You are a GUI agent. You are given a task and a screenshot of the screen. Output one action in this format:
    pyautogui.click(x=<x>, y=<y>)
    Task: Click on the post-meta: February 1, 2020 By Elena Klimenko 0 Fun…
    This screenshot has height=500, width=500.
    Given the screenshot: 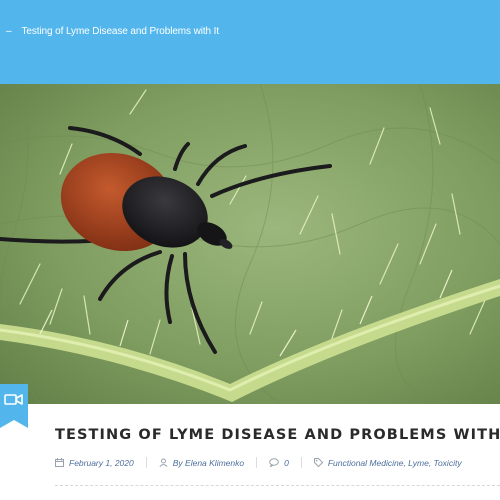 What is the action you would take?
    pyautogui.click(x=277, y=462)
    